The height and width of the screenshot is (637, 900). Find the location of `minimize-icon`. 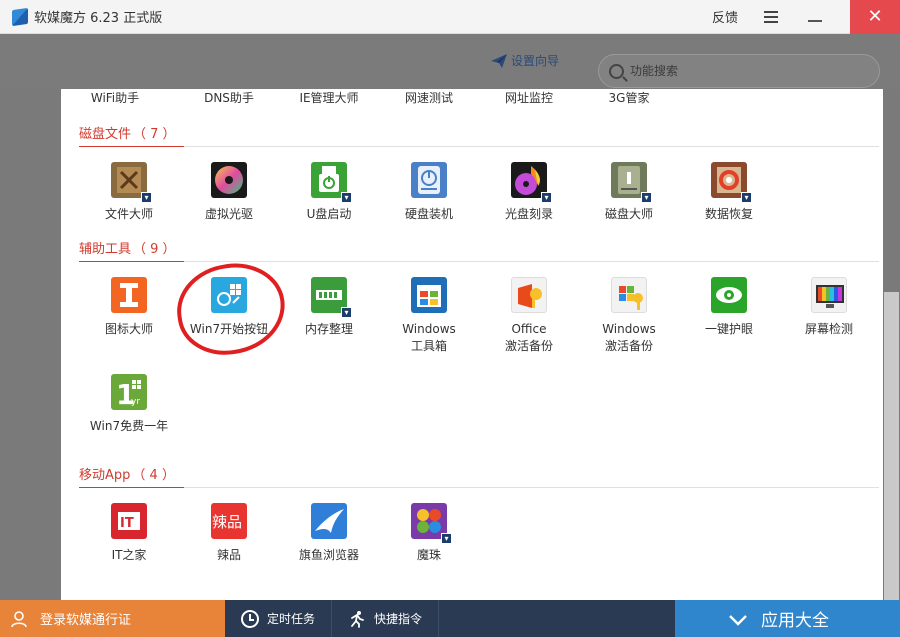

minimize-icon is located at coordinates (815, 20).